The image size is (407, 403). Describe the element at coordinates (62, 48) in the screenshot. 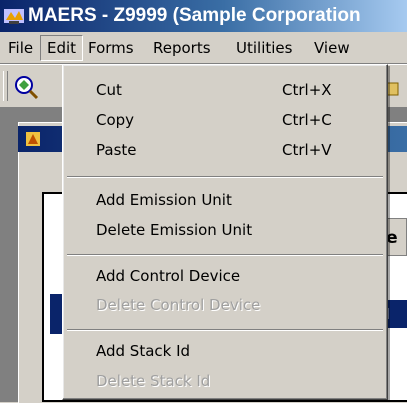

I see `menu-edit: Edit` at that location.